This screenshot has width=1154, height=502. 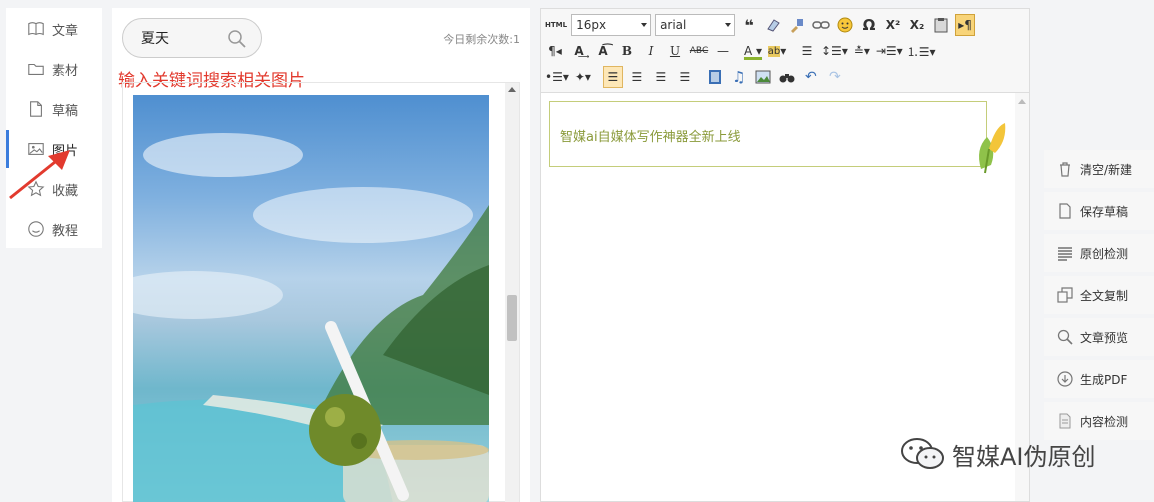 What do you see at coordinates (481, 39) in the screenshot?
I see `remaining-count: 今日剩余次数:1` at bounding box center [481, 39].